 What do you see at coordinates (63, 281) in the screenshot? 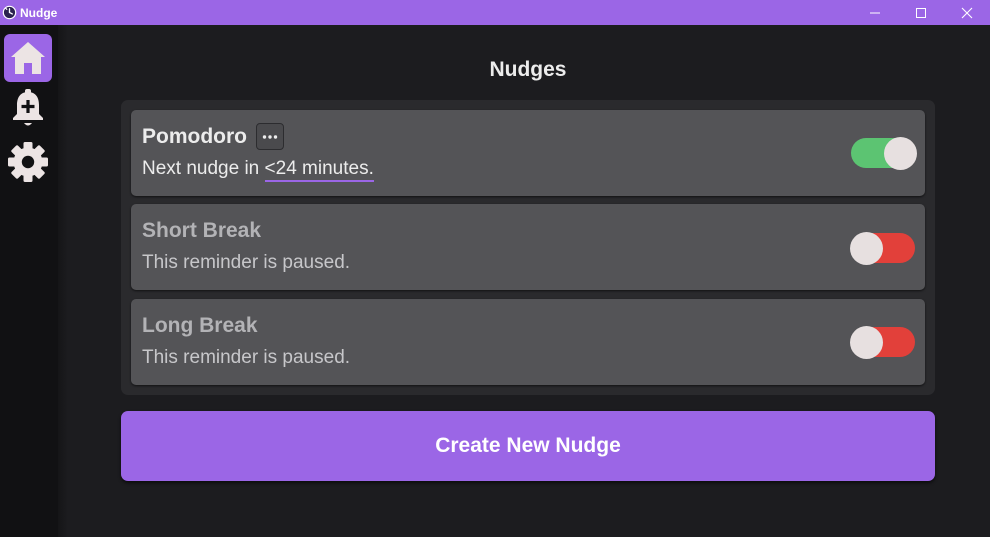
I see `sidebar-shadow` at bounding box center [63, 281].